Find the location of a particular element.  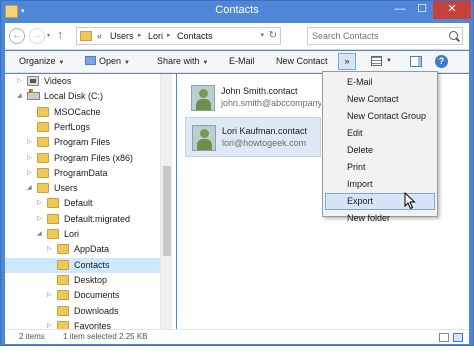

help-icon: ? is located at coordinates (441, 61).